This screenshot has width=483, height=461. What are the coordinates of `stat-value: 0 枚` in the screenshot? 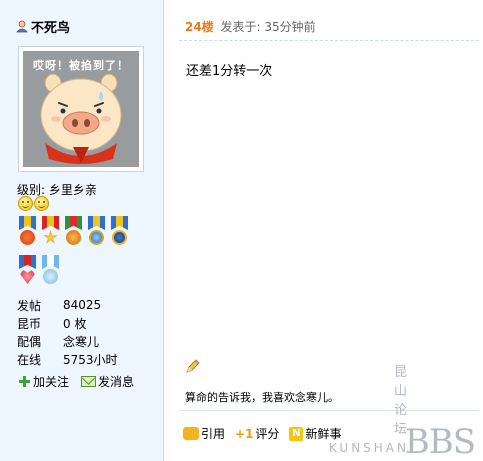 It's located at (75, 323).